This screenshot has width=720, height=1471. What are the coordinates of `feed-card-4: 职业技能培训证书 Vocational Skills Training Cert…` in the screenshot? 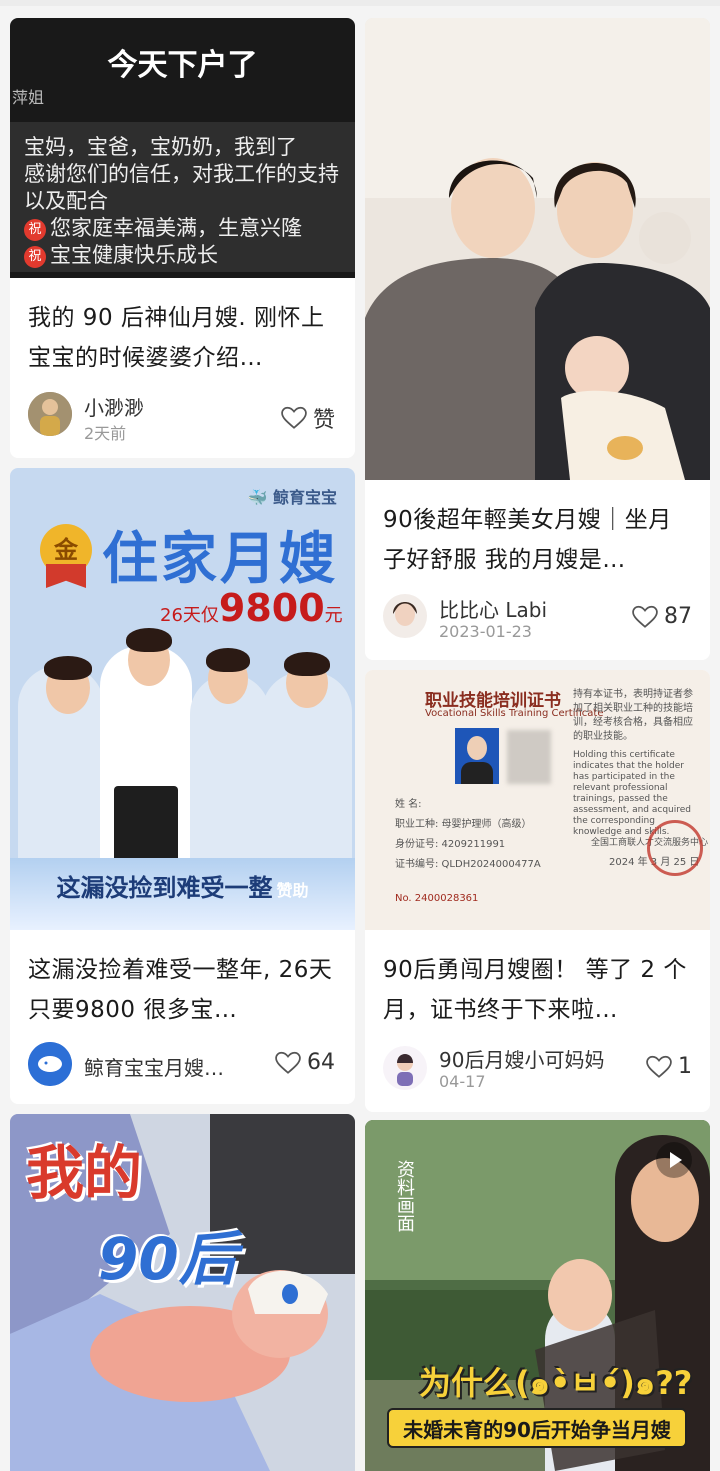 It's located at (537, 891).